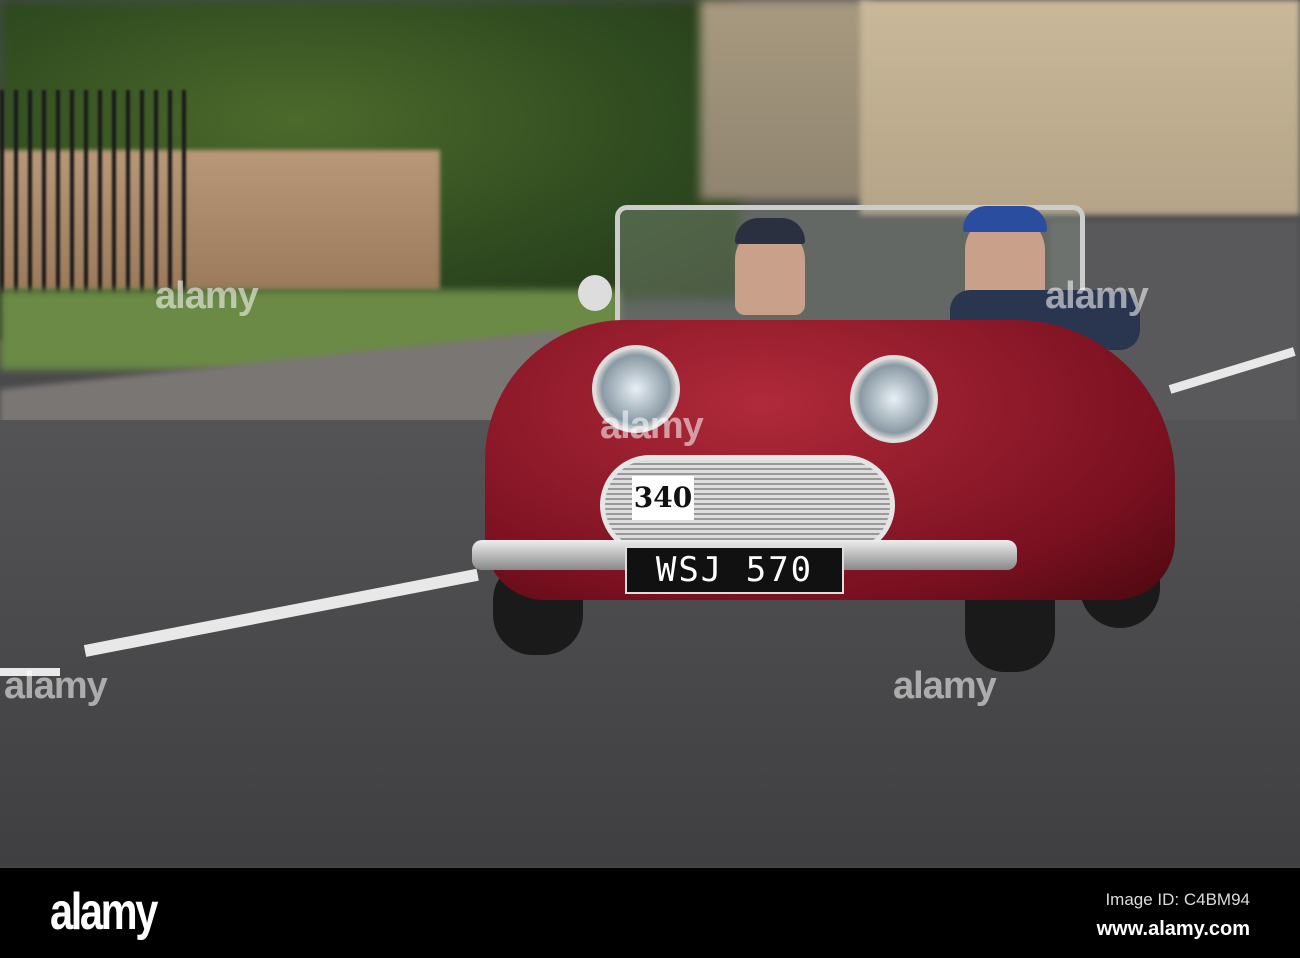 The width and height of the screenshot is (1300, 958). What do you see at coordinates (1177, 899) in the screenshot?
I see `image-id: Image ID: C4BM94` at bounding box center [1177, 899].